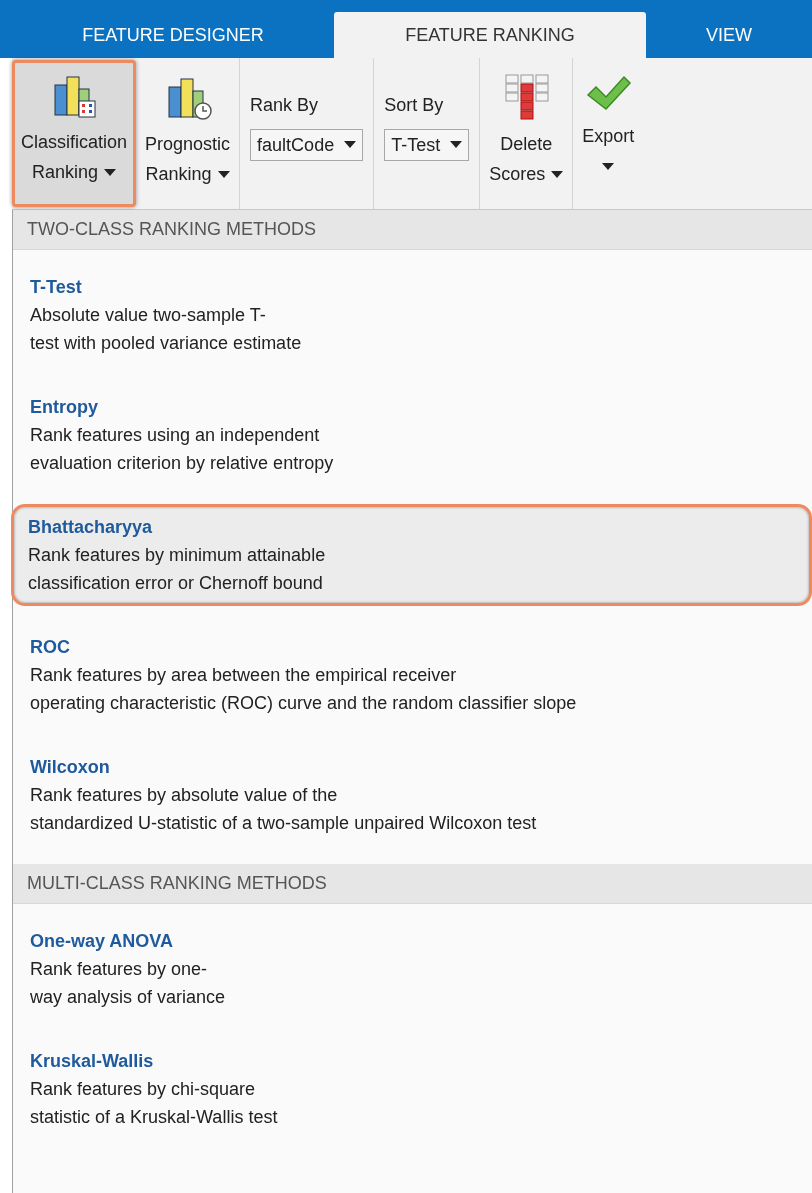  Describe the element at coordinates (729, 35) in the screenshot. I see `tab: VIEW` at that location.